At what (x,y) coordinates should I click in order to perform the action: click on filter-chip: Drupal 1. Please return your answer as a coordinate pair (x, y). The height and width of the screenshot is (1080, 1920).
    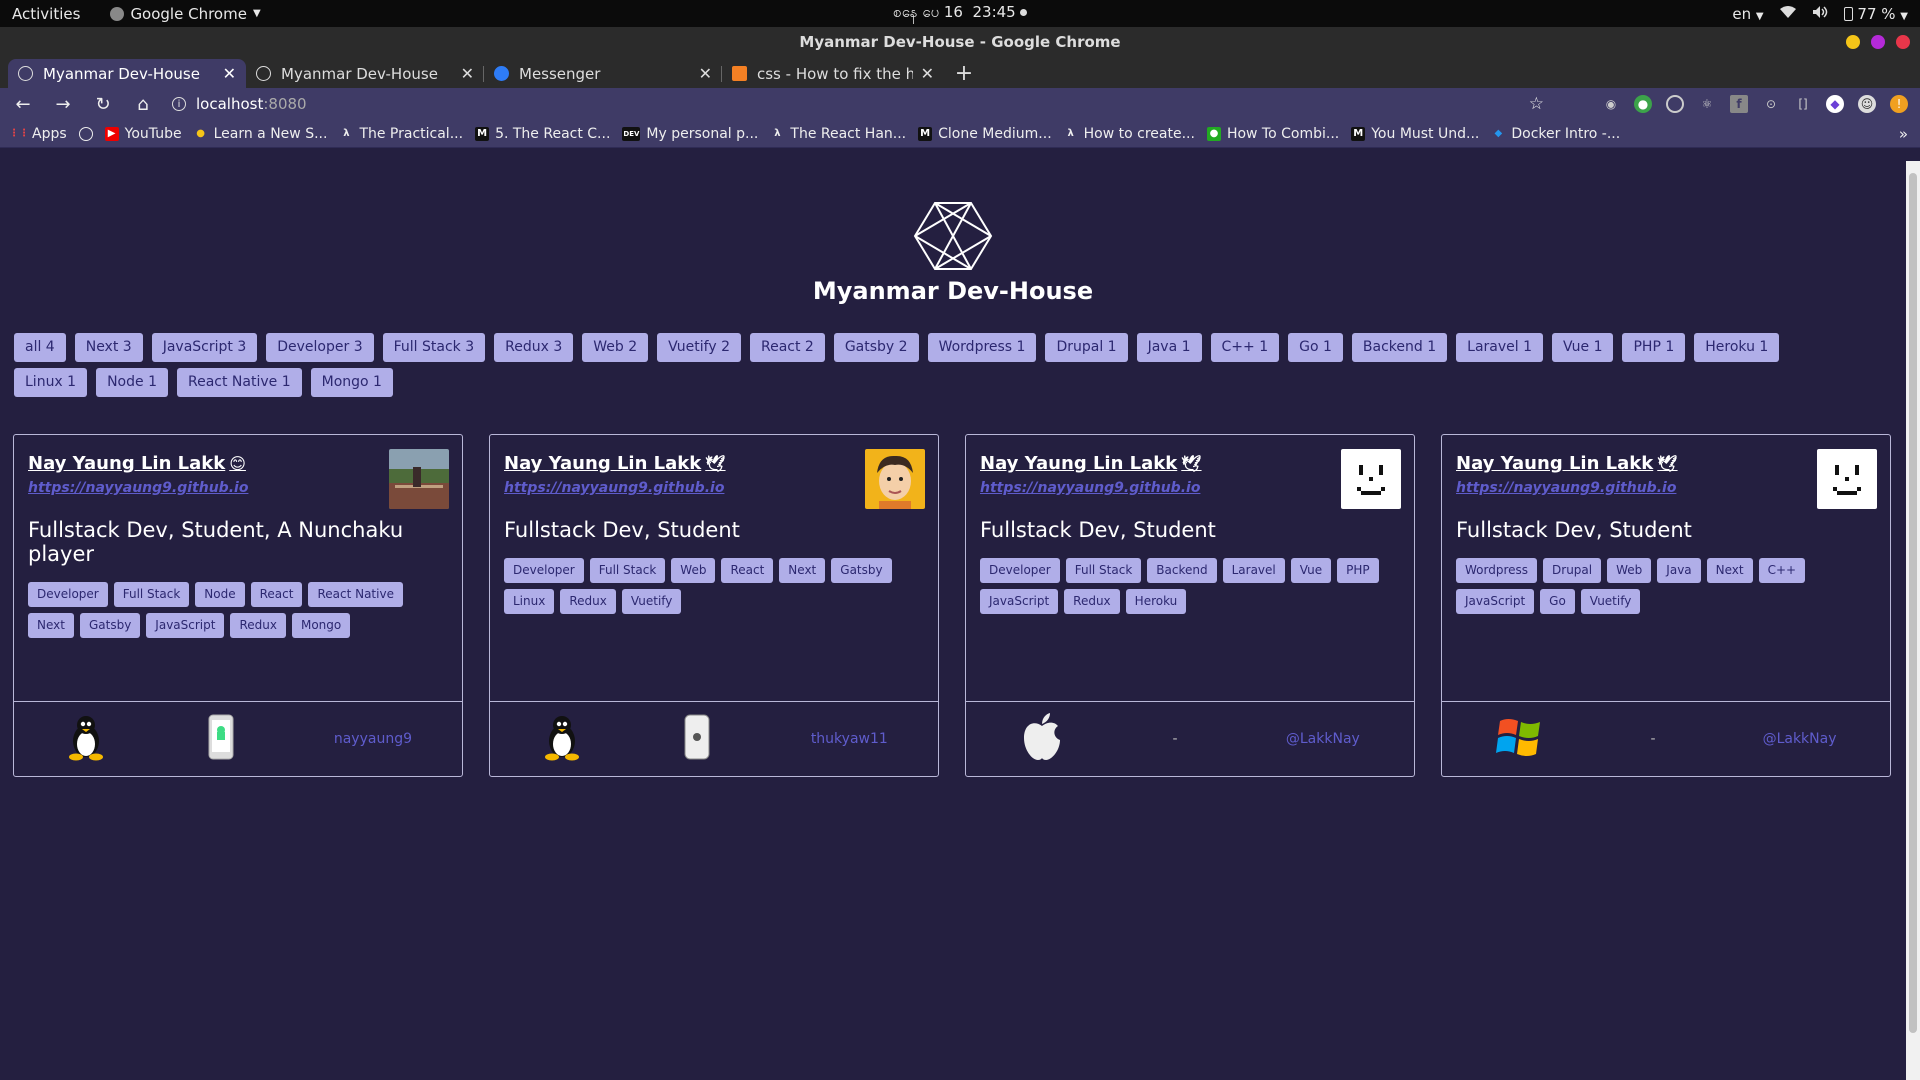
    Looking at the image, I should click on (1086, 347).